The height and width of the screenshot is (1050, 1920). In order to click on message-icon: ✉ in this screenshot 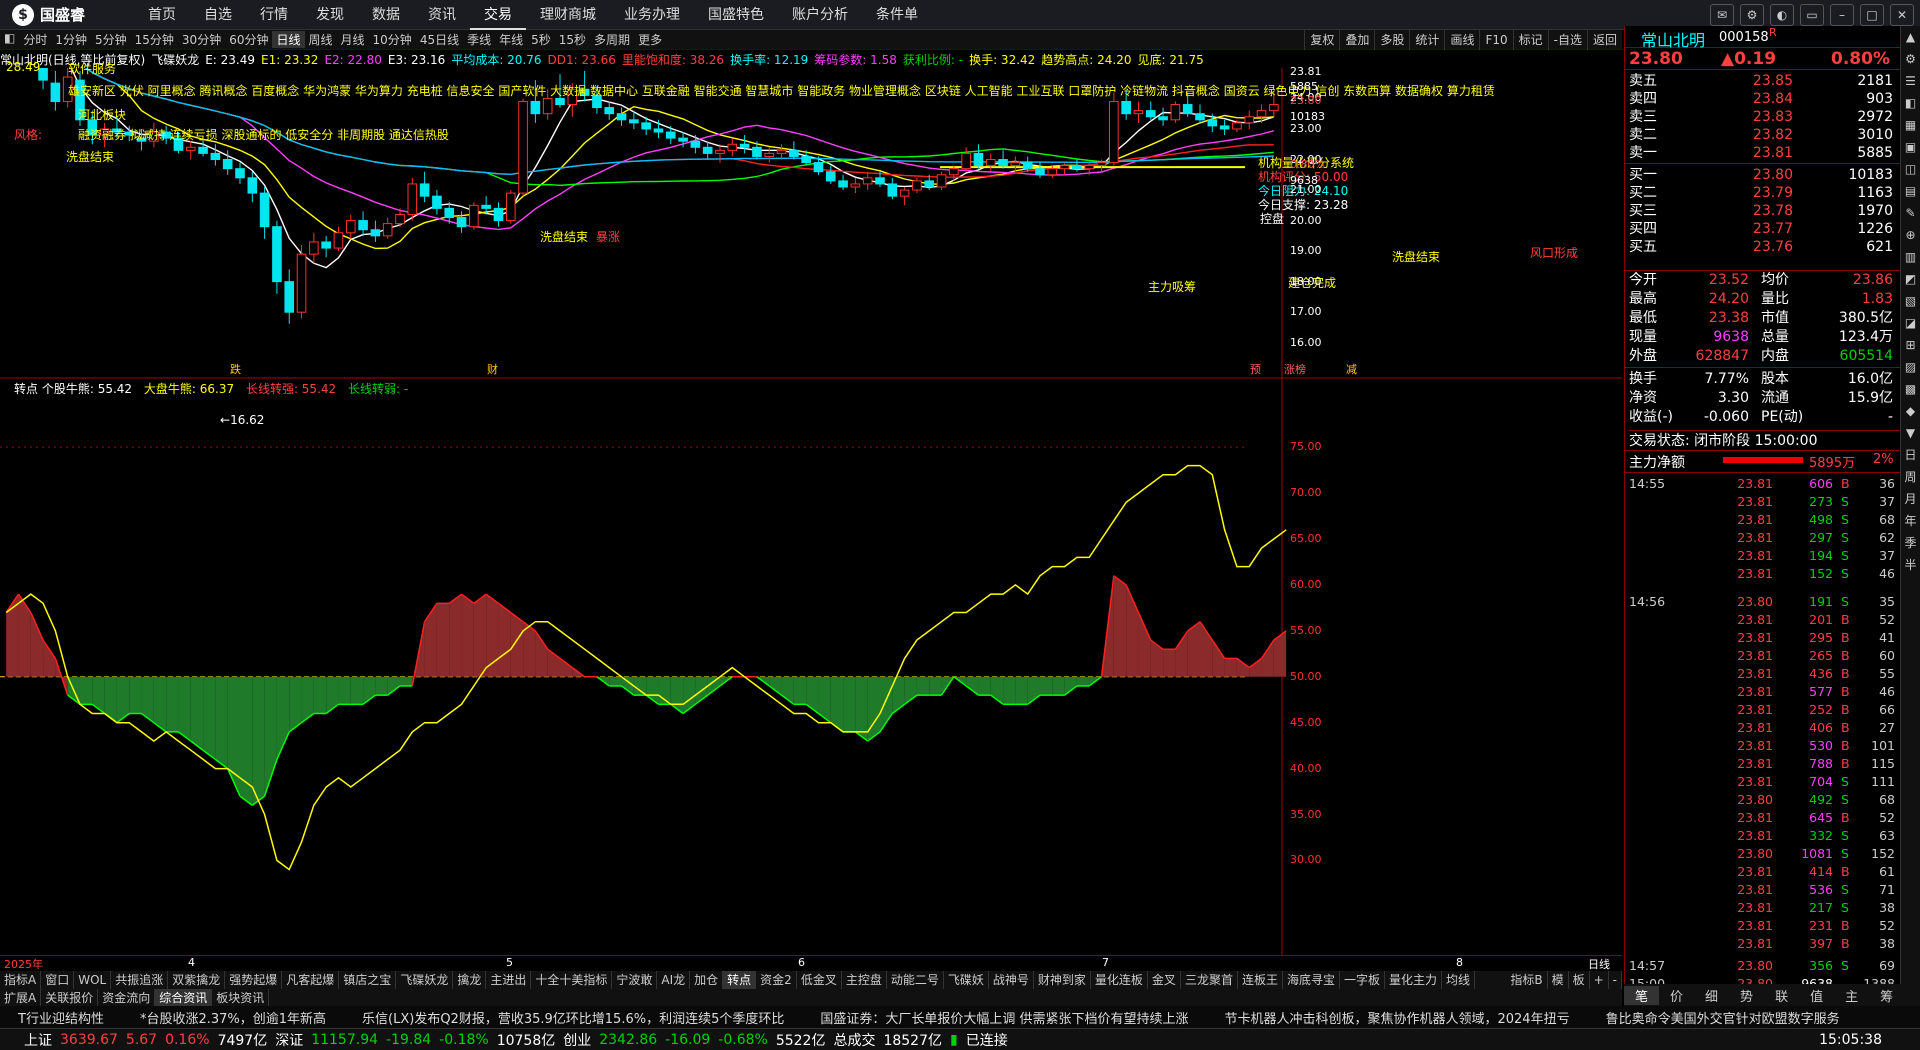, I will do `click(1722, 15)`.